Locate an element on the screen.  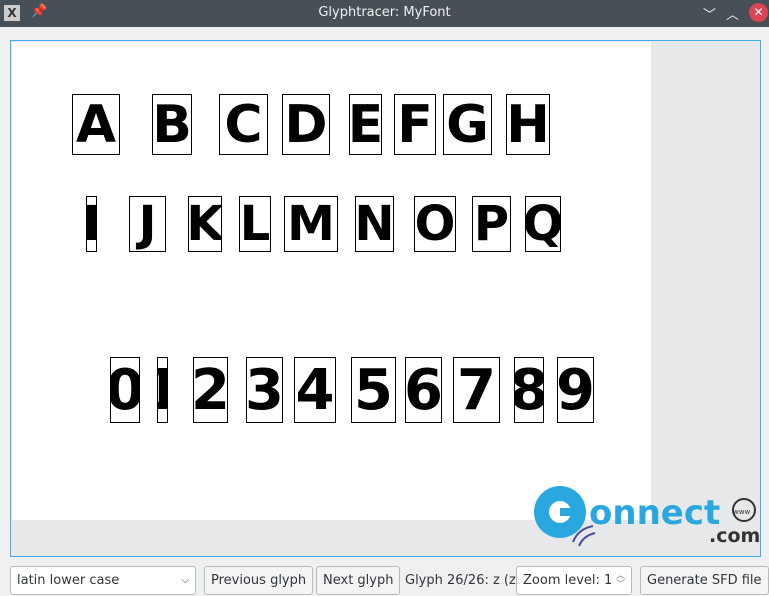
watermark-logo: onnect www .com is located at coordinates (646, 520).